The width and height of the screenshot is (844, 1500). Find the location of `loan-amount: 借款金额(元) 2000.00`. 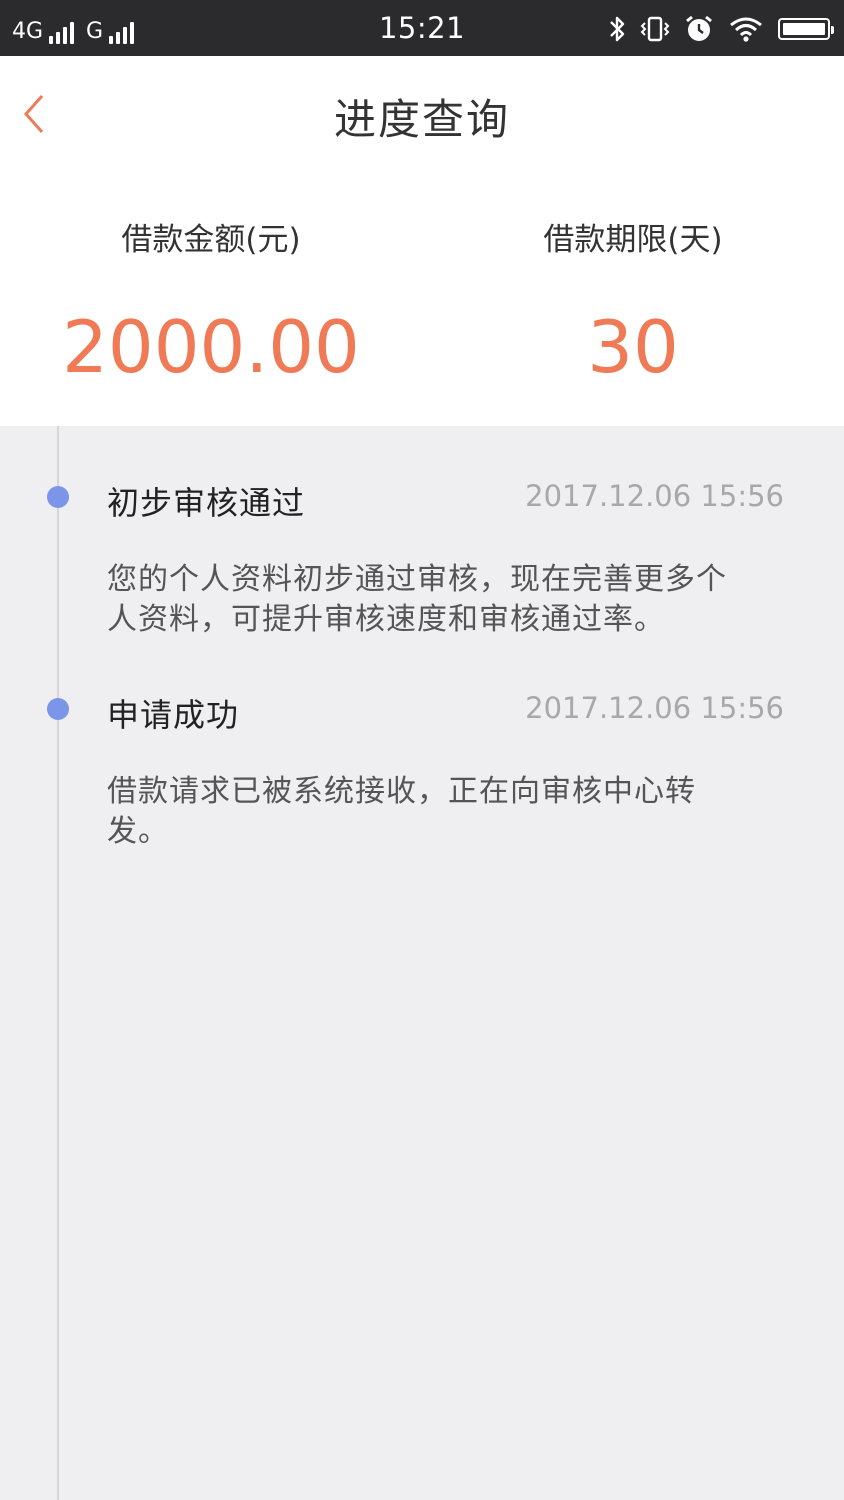

loan-amount: 借款金额(元) 2000.00 is located at coordinates (211, 301).